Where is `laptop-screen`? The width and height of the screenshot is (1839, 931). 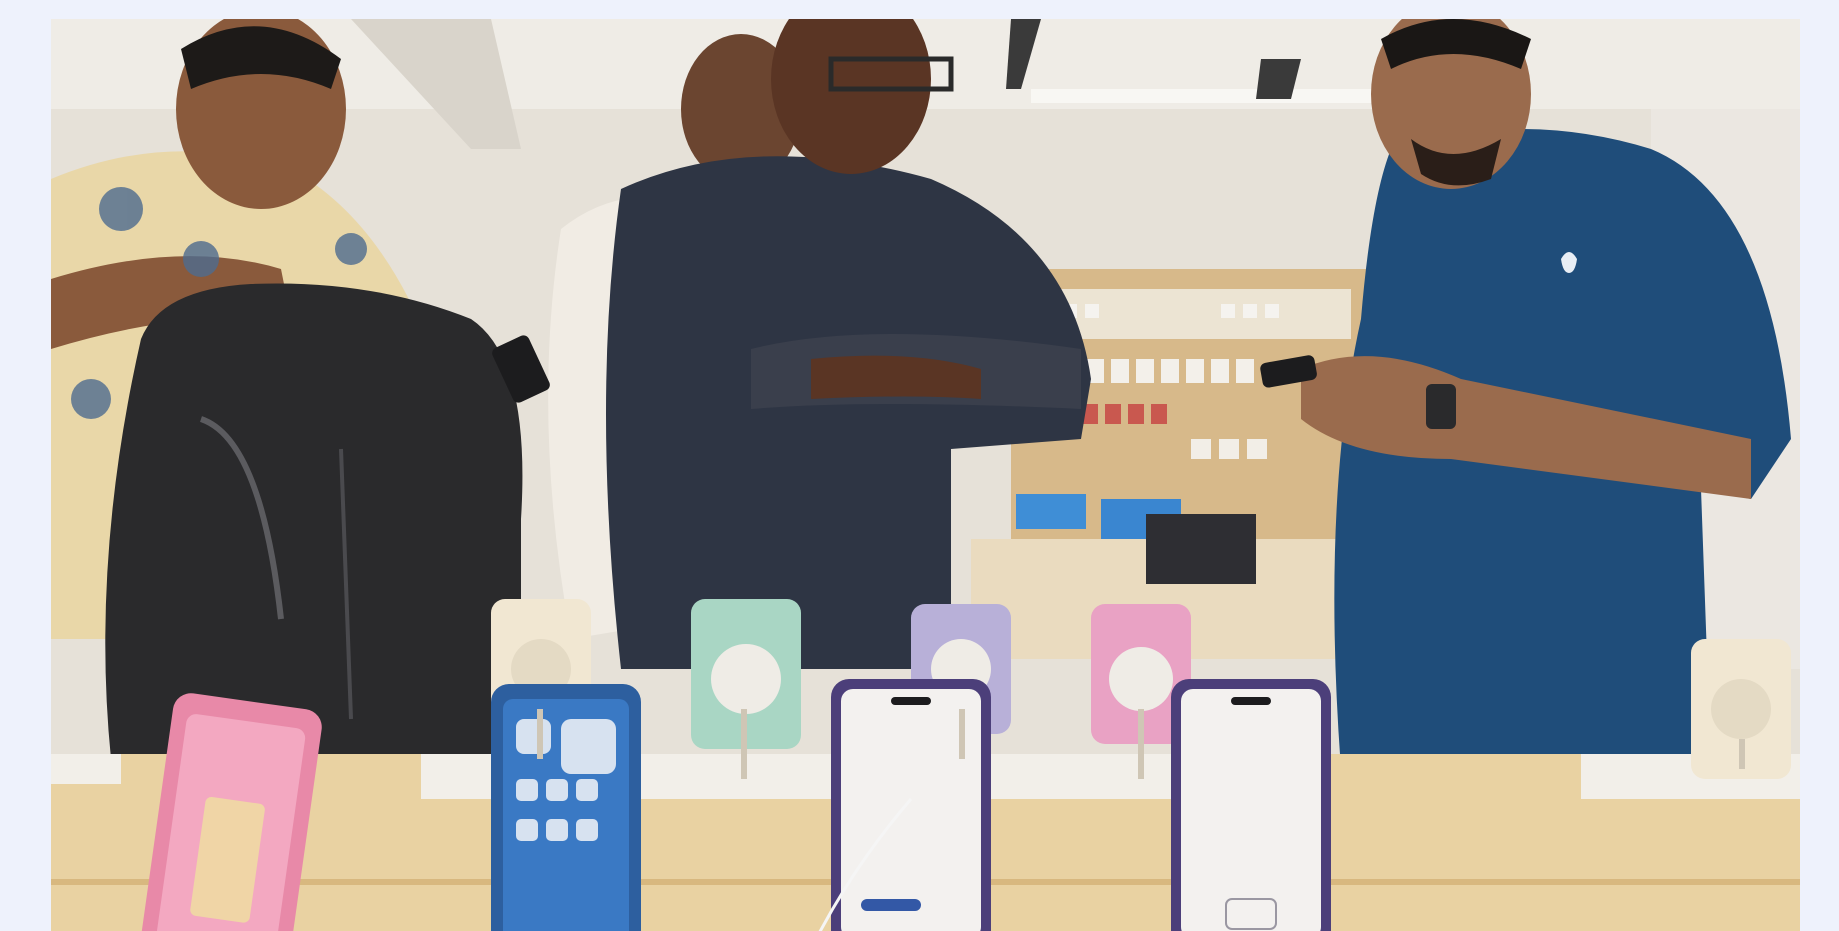 laptop-screen is located at coordinates (1201, 549).